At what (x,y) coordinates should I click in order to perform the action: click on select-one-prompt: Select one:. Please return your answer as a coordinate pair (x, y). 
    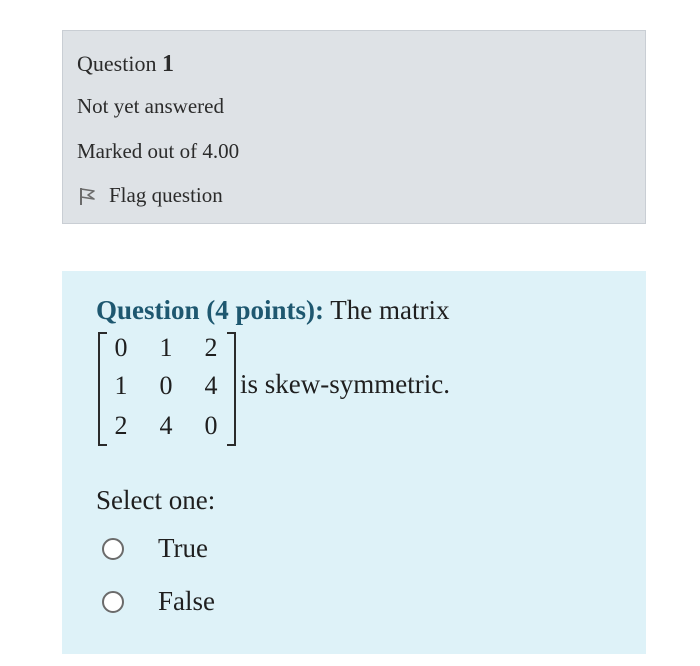
    Looking at the image, I should click on (156, 500).